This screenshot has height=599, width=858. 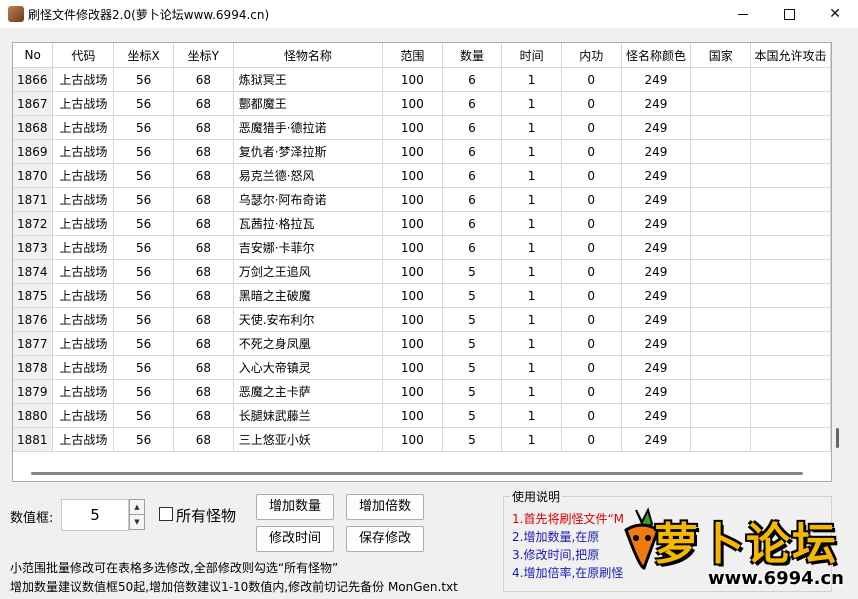 I want to click on column-header: 国家, so click(x=720, y=55).